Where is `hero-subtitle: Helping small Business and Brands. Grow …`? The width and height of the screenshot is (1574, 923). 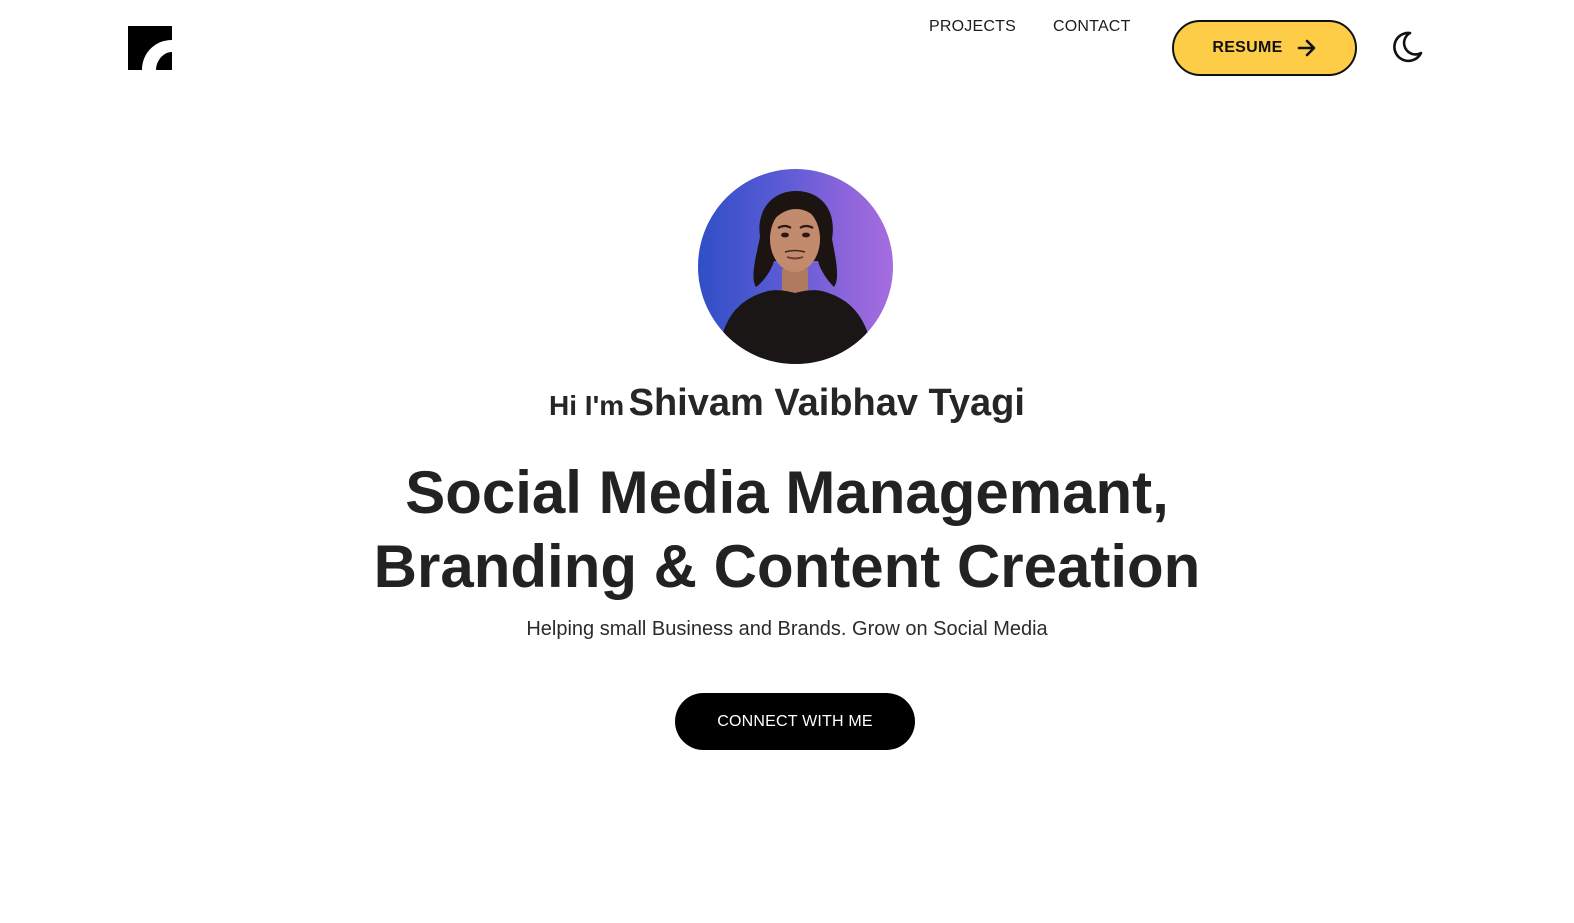 hero-subtitle: Helping small Business and Brands. Grow … is located at coordinates (787, 629).